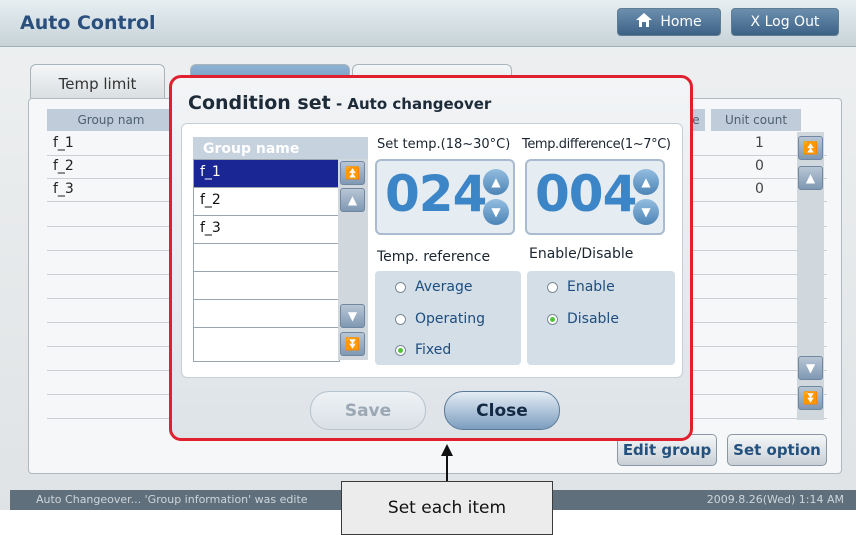 The image size is (856, 535). What do you see at coordinates (785, 22) in the screenshot?
I see `logout-button: X Log Out` at bounding box center [785, 22].